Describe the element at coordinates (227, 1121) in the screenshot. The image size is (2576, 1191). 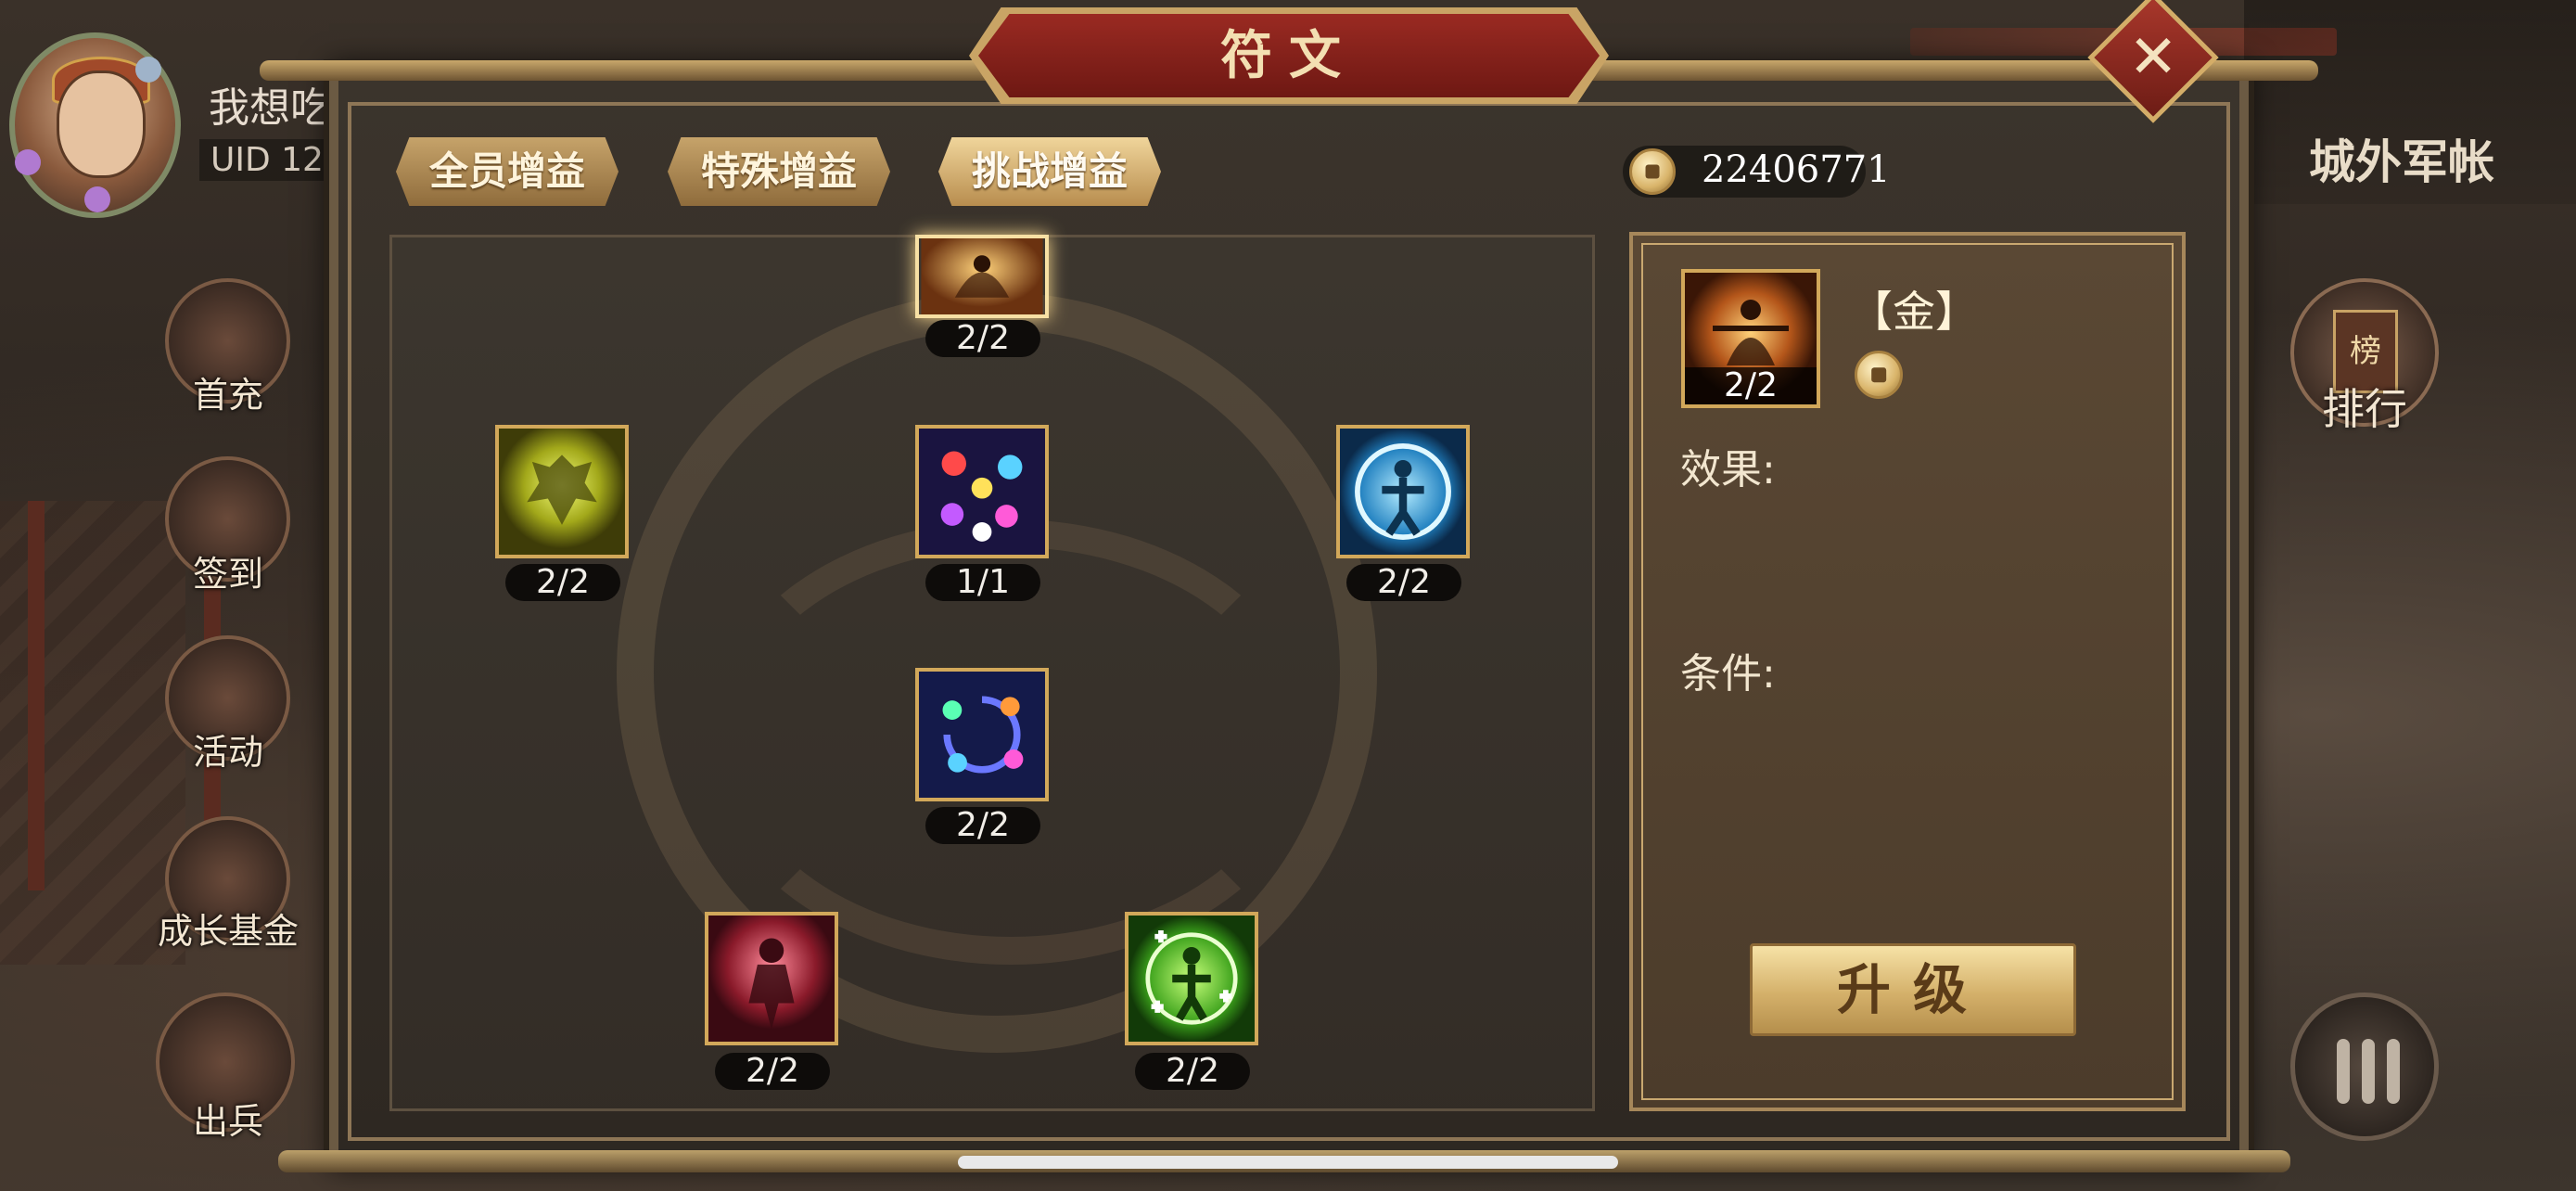
I see `deploy-label: 出兵` at that location.